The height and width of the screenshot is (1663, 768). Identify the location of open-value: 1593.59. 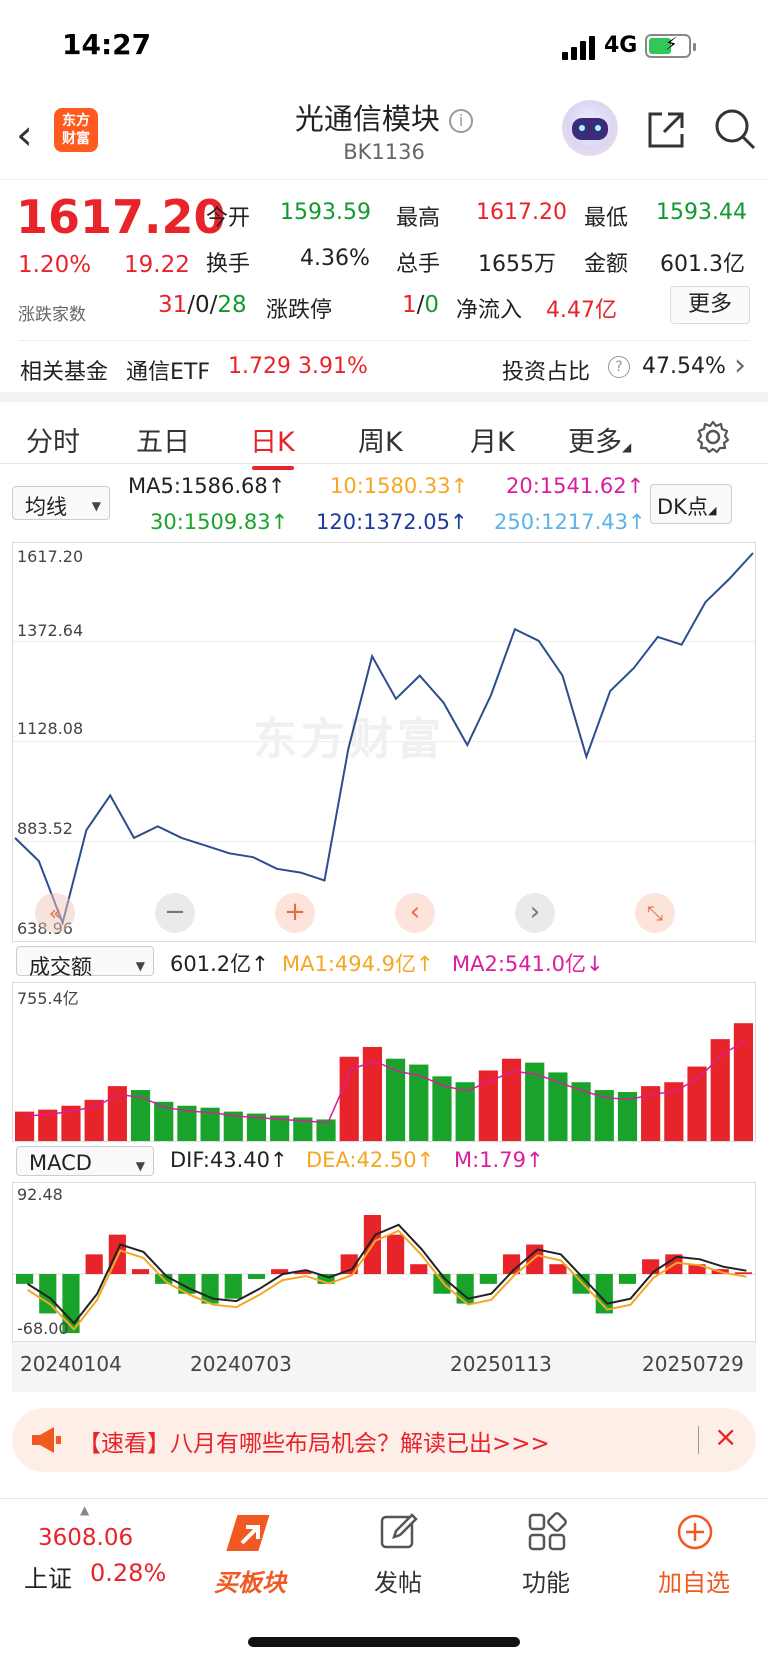
(325, 212).